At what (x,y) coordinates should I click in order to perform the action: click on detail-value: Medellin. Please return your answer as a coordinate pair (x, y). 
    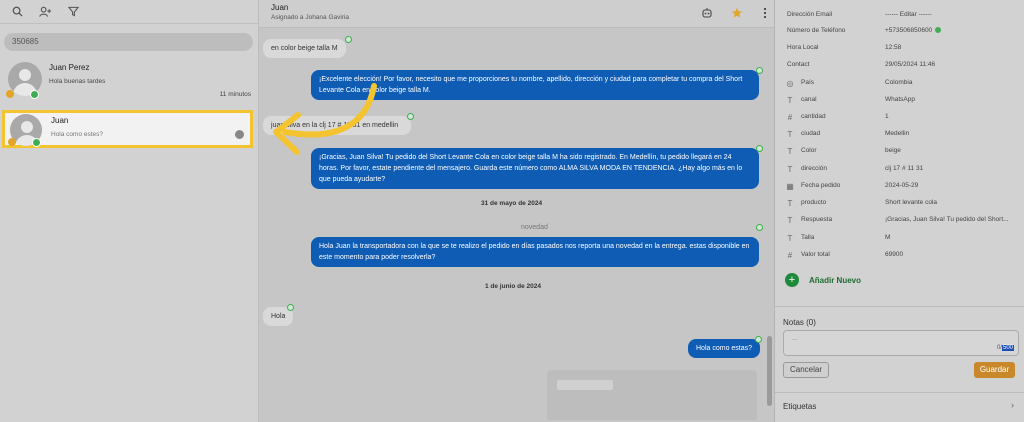
    Looking at the image, I should click on (897, 133).